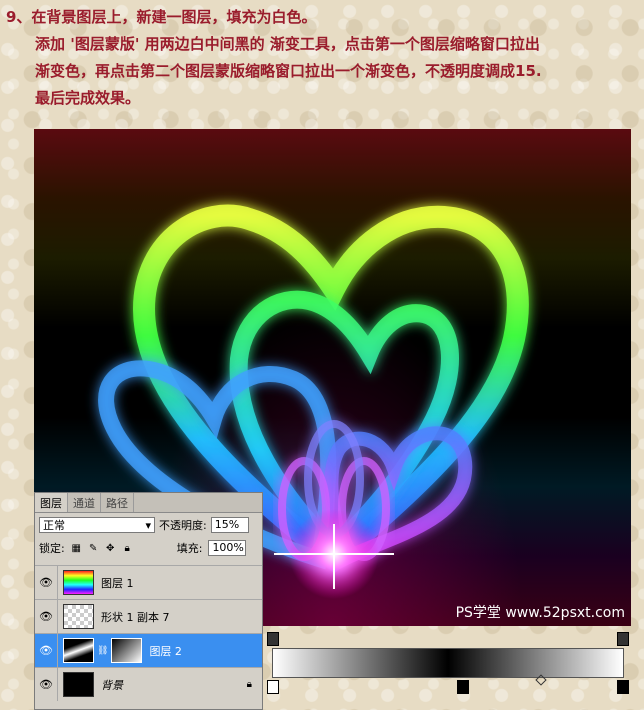 This screenshot has height=710, width=644. What do you see at coordinates (102, 651) in the screenshot?
I see `chain-link-icon: ⛓︎` at bounding box center [102, 651].